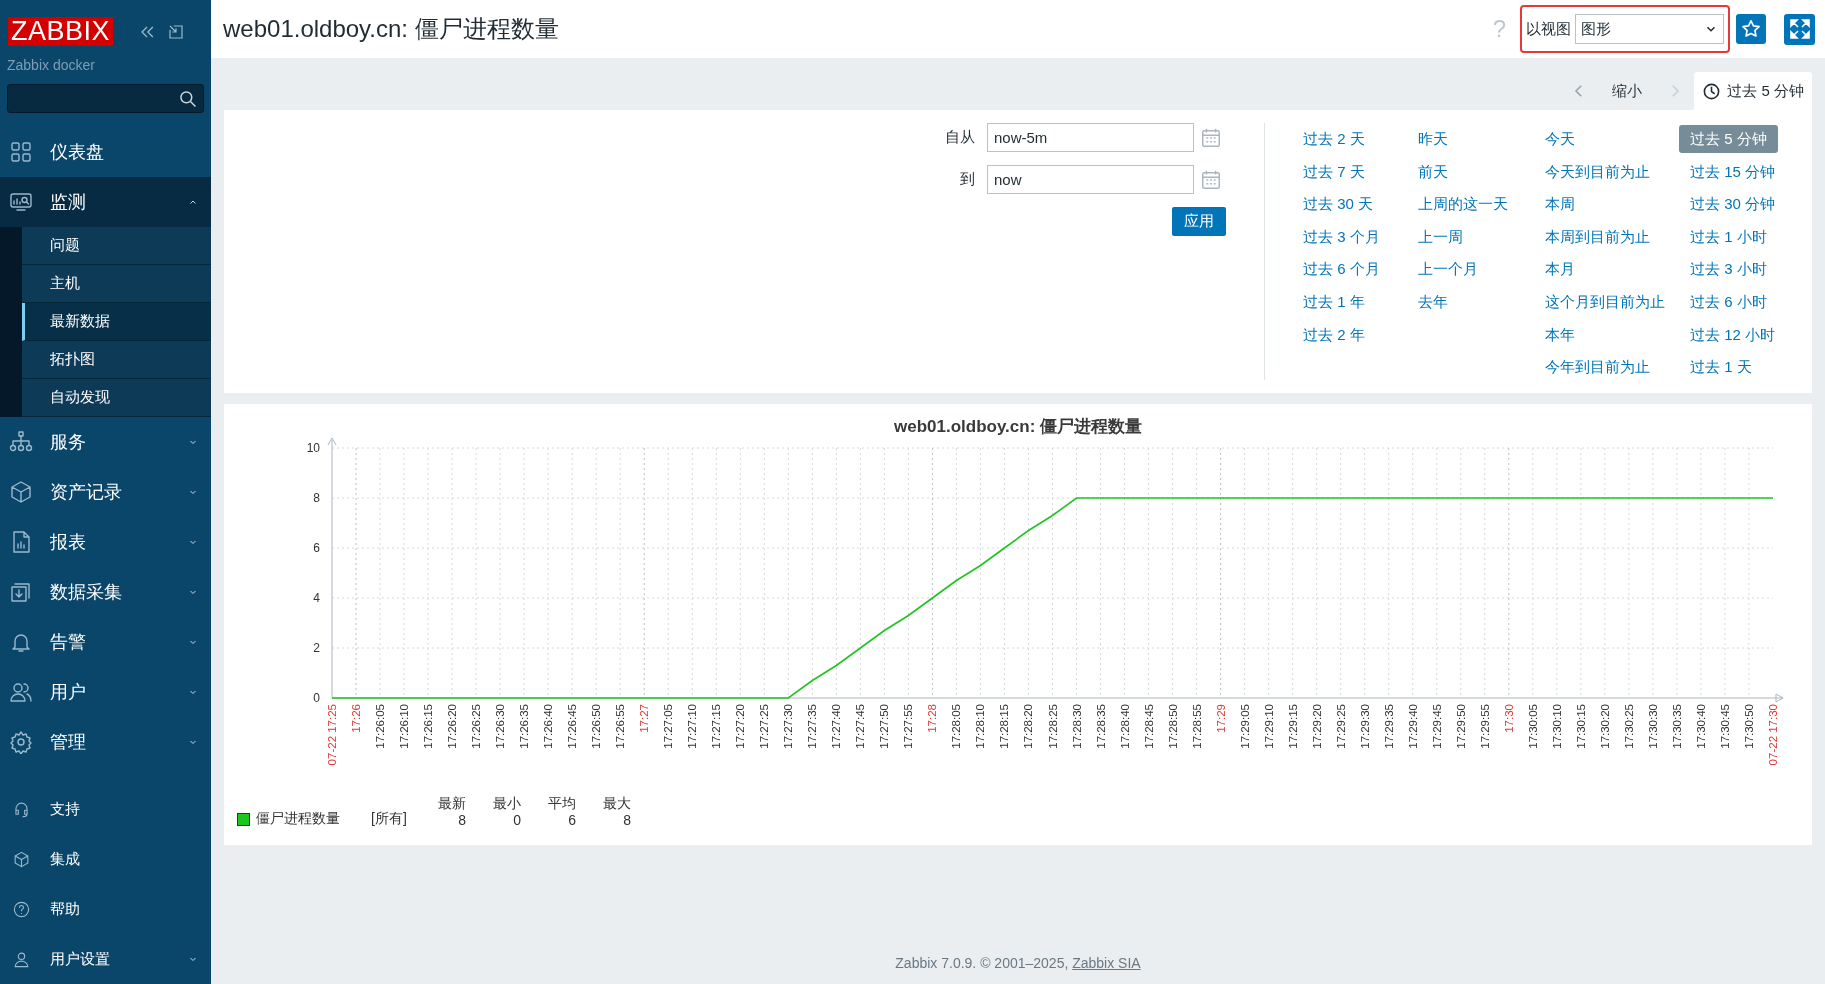 This screenshot has height=984, width=1825. I want to click on favorite-button, so click(1751, 29).